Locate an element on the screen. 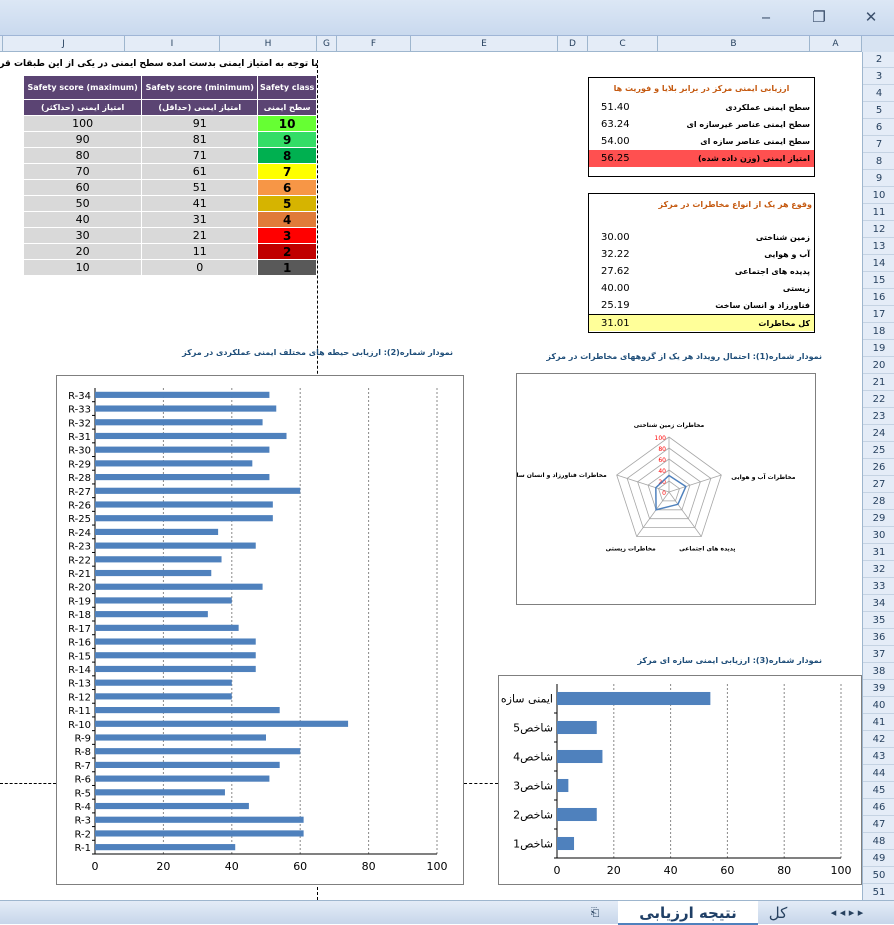 The width and height of the screenshot is (894, 925). safety-cell-cls: 10 is located at coordinates (287, 123).